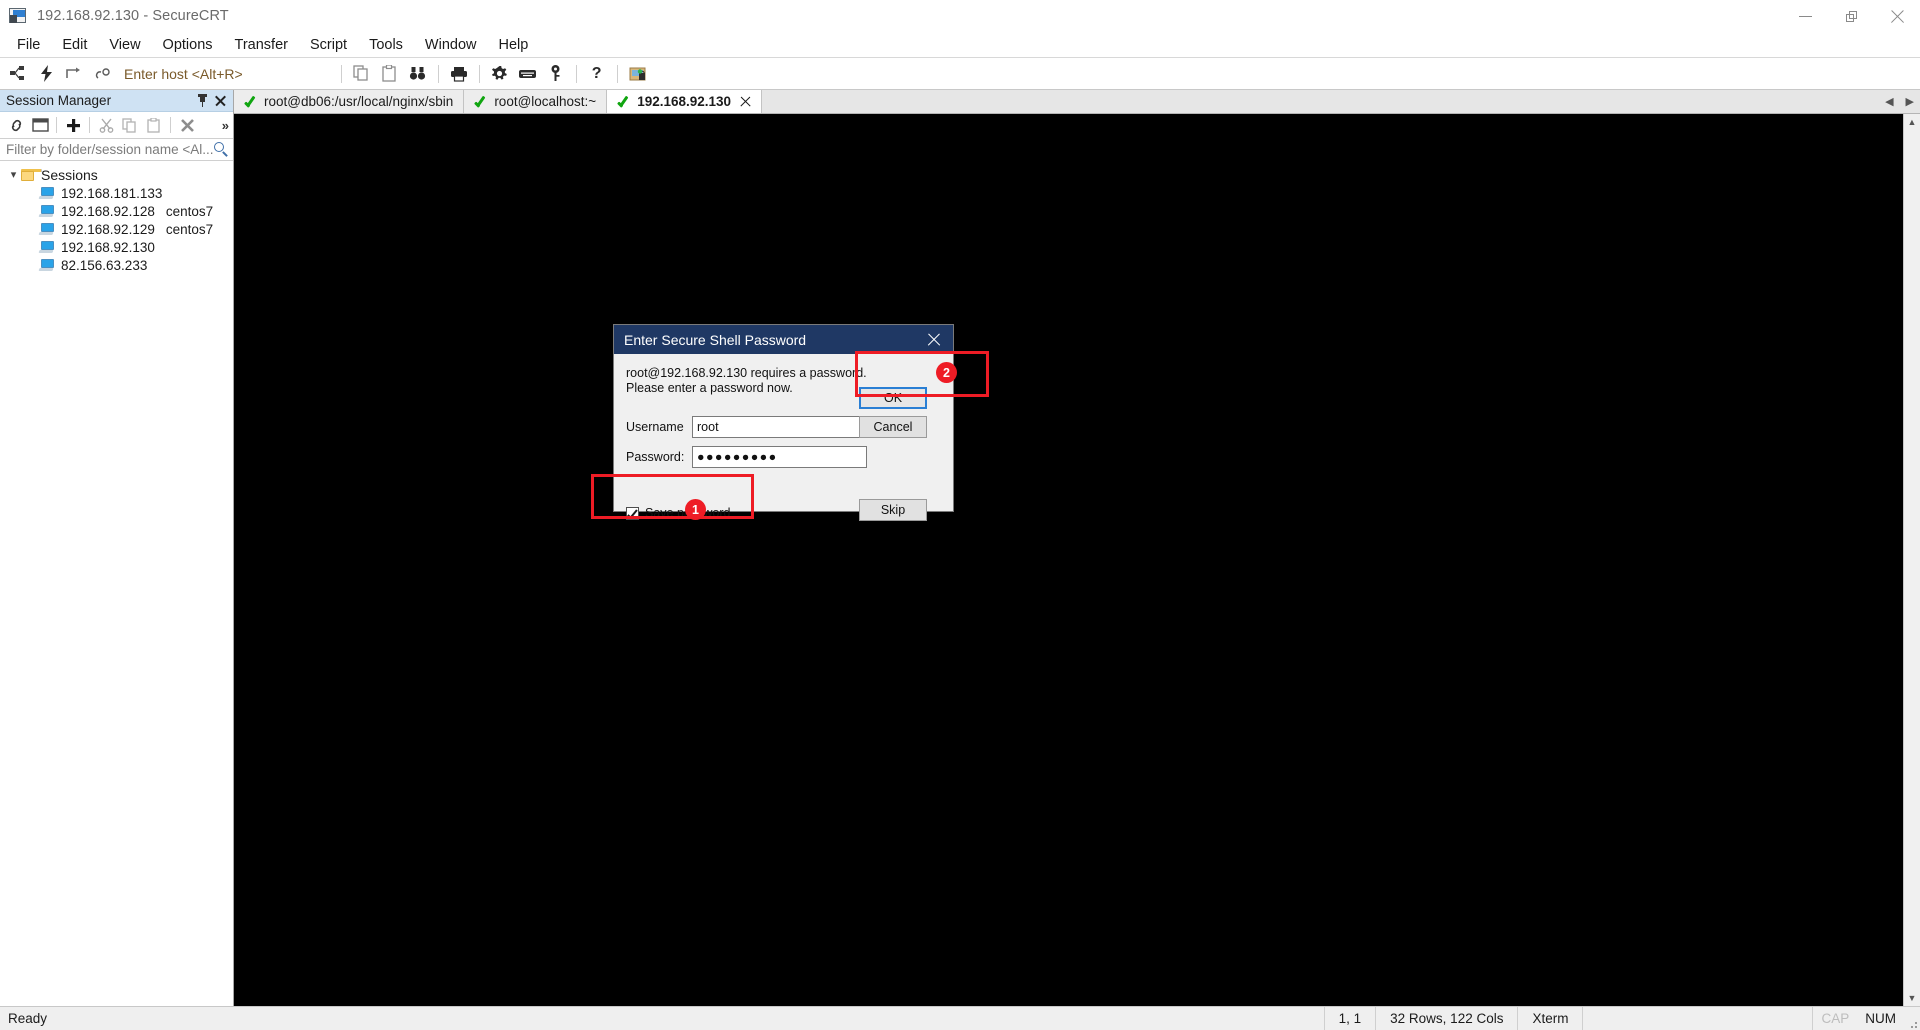 This screenshot has width=1920, height=1030. I want to click on tab-scroll-left-button: ◀, so click(1889, 101).